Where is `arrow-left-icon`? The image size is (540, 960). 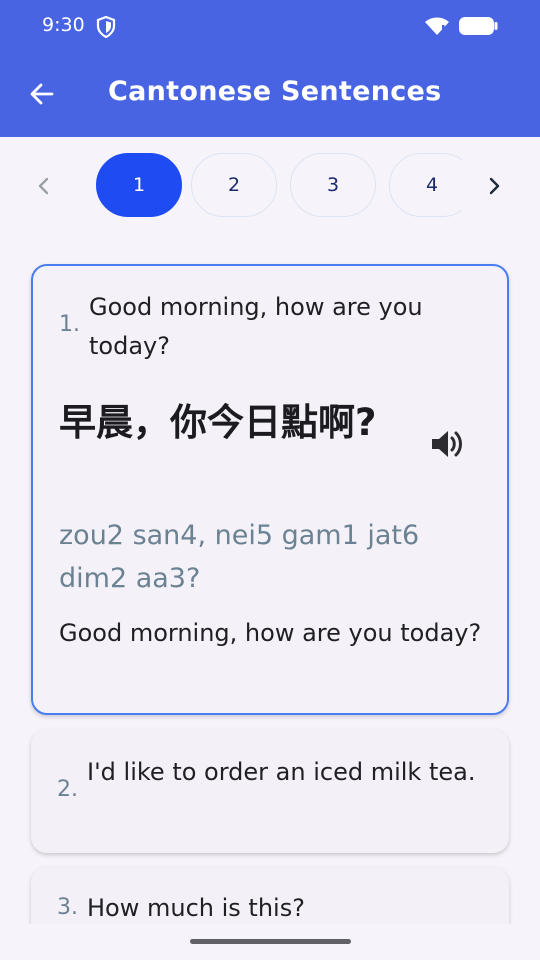
arrow-left-icon is located at coordinates (42, 94).